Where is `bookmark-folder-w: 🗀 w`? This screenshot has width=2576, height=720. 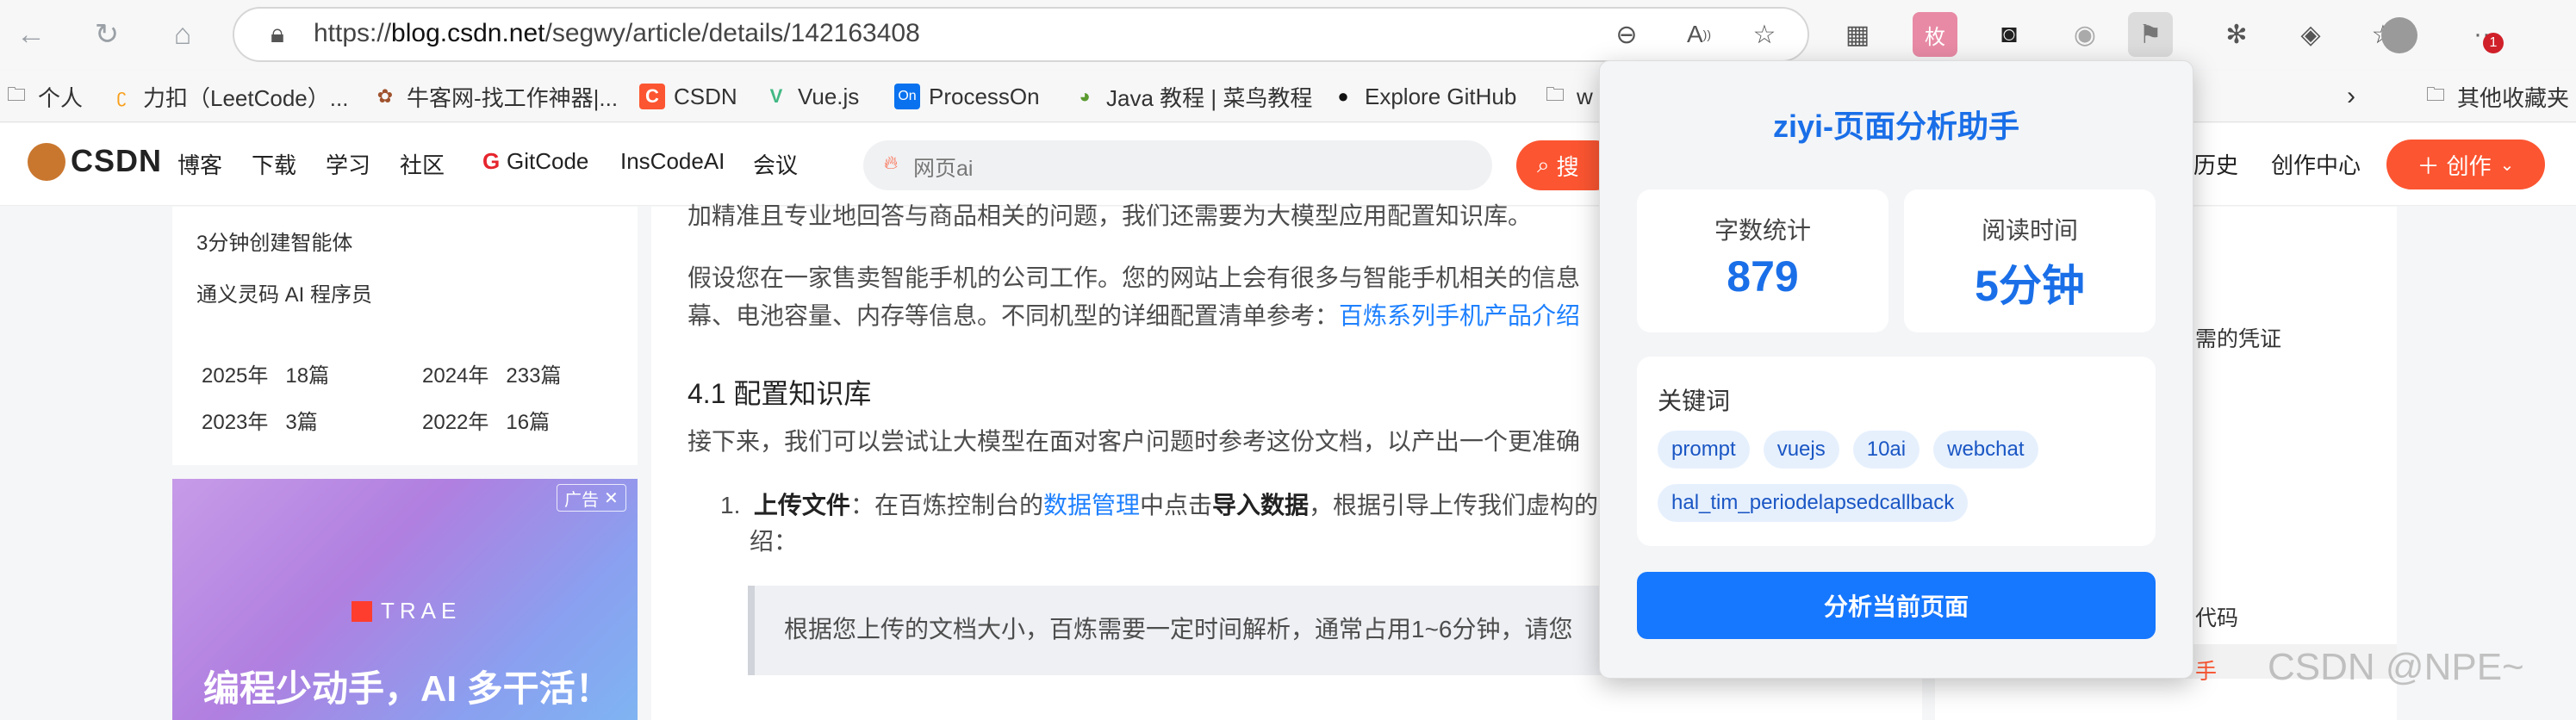
bookmark-folder-w: 🗀 w is located at coordinates (1568, 97).